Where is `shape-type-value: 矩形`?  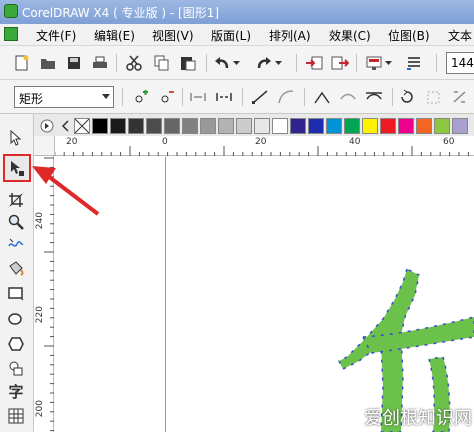 shape-type-value: 矩形 is located at coordinates (31, 99).